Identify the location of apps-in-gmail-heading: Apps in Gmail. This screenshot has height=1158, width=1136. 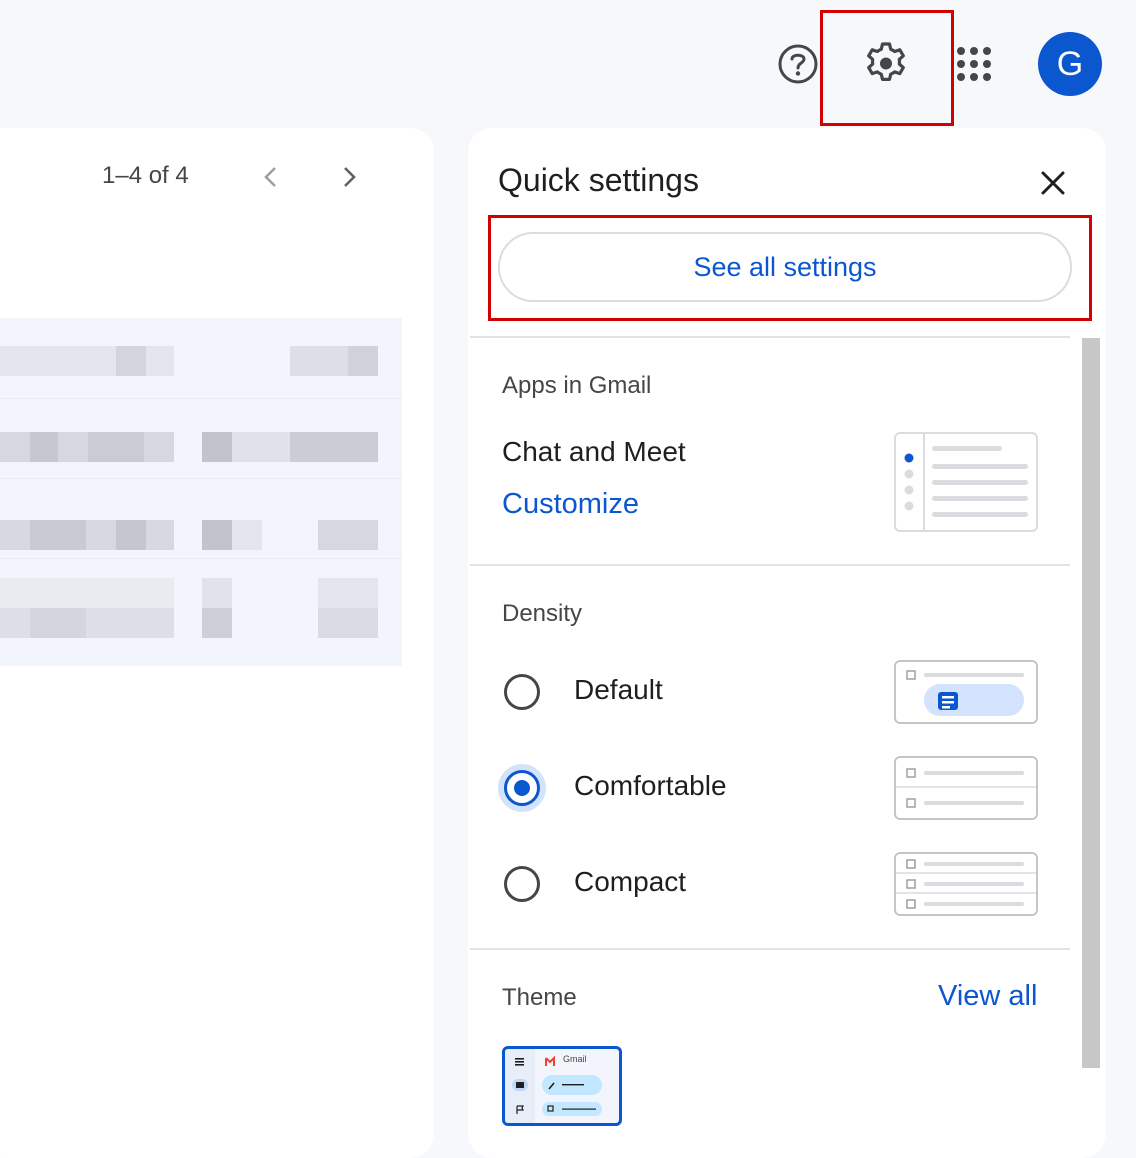
(577, 385).